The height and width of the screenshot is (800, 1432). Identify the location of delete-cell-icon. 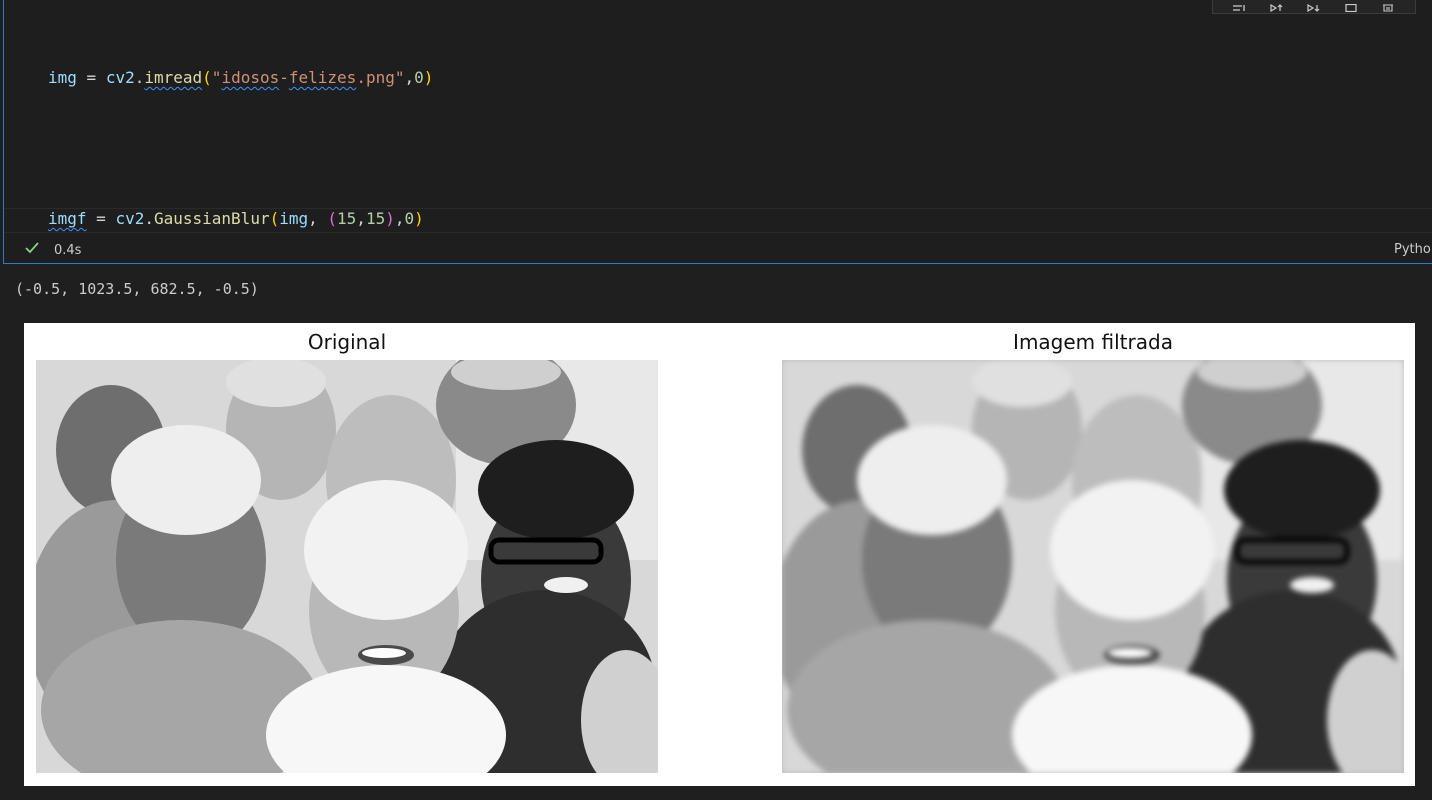
(1388, 7).